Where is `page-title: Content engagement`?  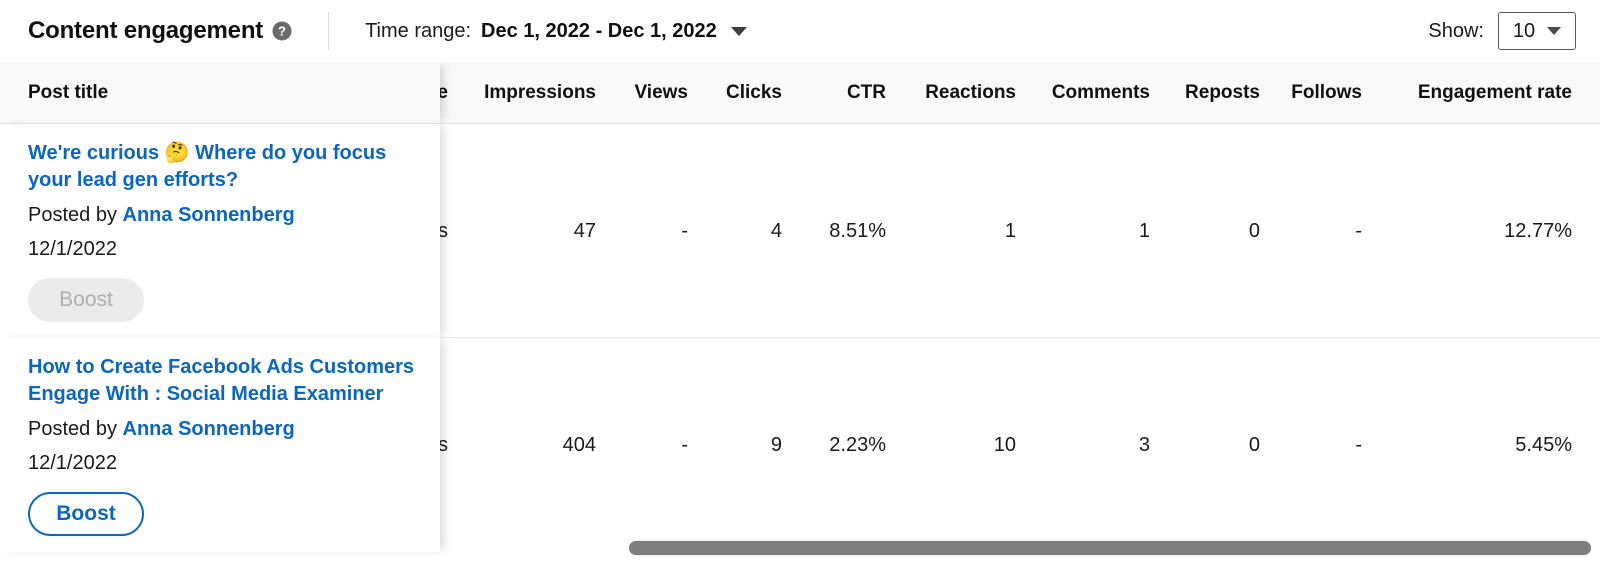
page-title: Content engagement is located at coordinates (146, 30).